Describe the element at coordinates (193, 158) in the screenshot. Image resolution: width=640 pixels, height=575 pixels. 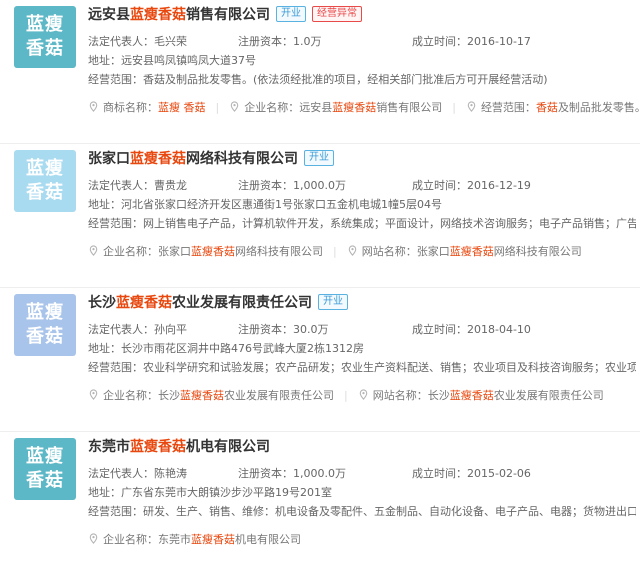
I see `company-name-link: 张家口蓝瘦香菇网络科技有限公司` at that location.